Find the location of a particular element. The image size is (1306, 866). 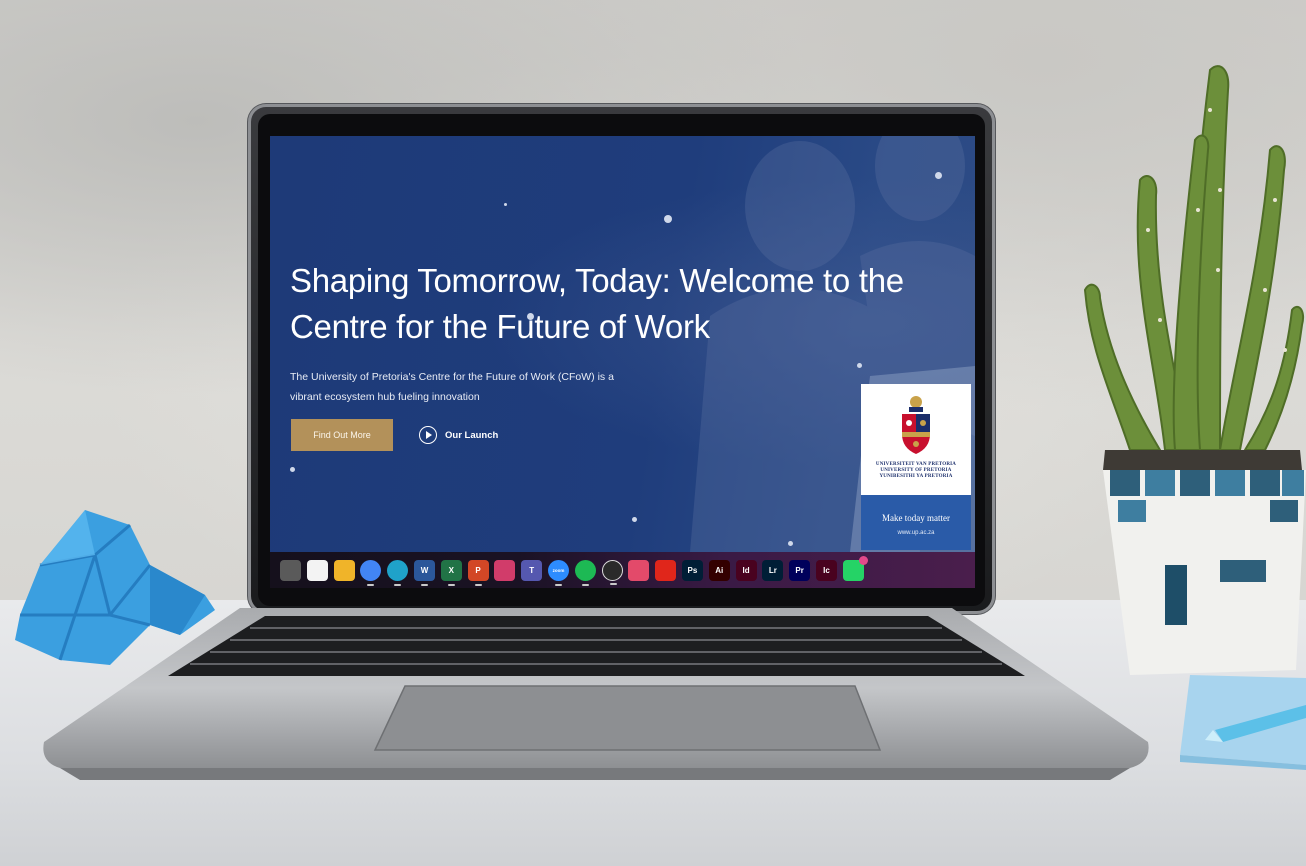

chrome-icon is located at coordinates (371, 572).